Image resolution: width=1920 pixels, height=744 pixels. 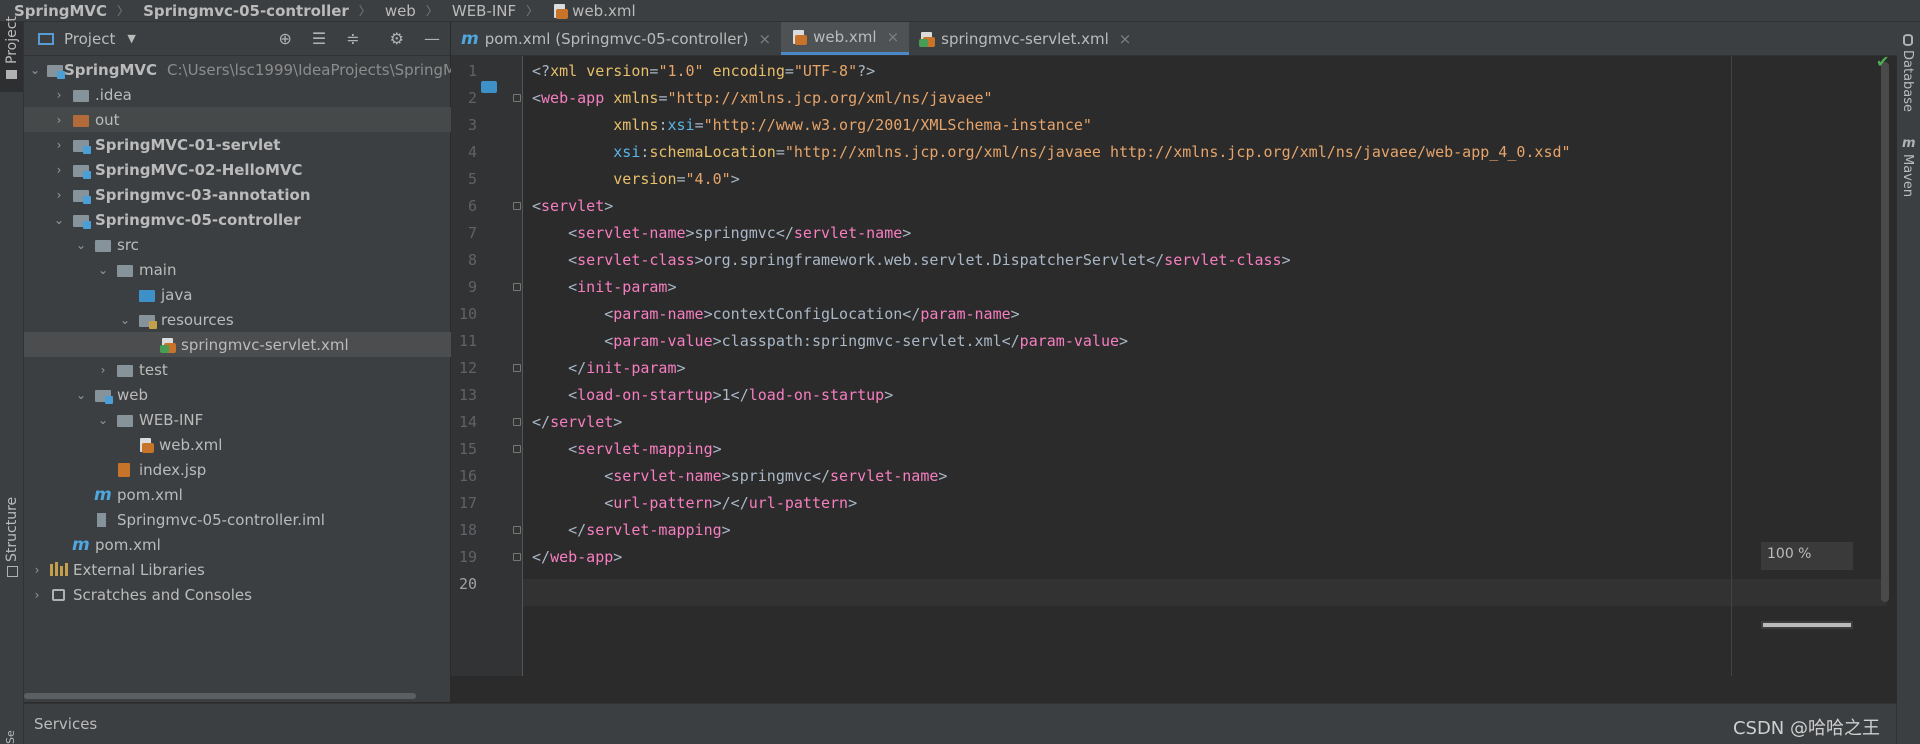 What do you see at coordinates (250, 11) in the screenshot?
I see `breadcrumb-item-controller: Springmvc-05-controller 〉` at bounding box center [250, 11].